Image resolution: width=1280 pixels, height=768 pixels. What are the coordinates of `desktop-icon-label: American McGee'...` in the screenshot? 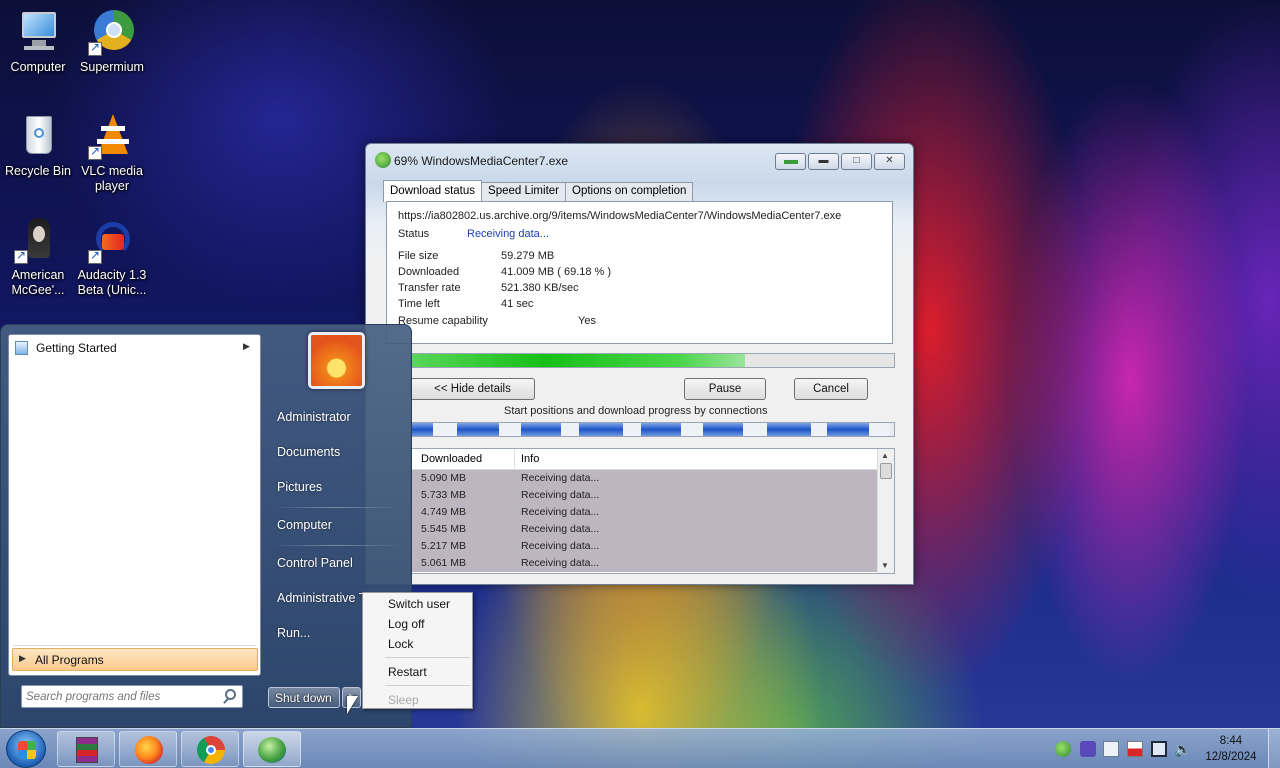 It's located at (38, 282).